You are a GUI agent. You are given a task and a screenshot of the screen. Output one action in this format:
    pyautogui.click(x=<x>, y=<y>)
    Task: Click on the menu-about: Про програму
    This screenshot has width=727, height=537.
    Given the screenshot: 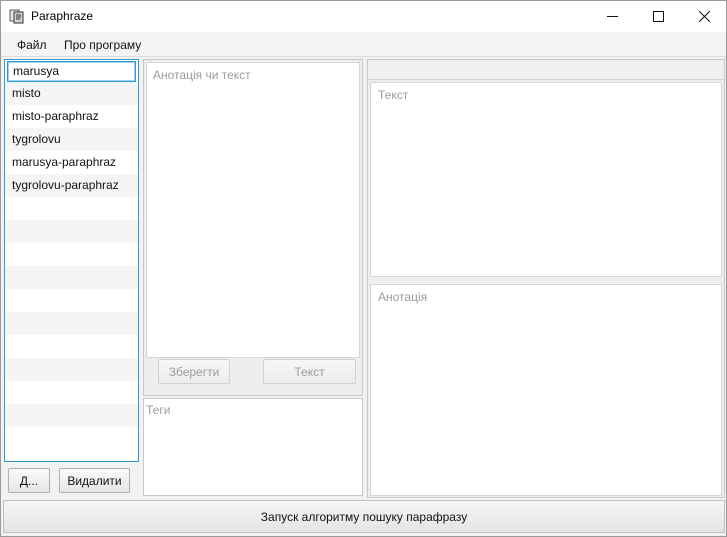 What is the action you would take?
    pyautogui.click(x=102, y=45)
    